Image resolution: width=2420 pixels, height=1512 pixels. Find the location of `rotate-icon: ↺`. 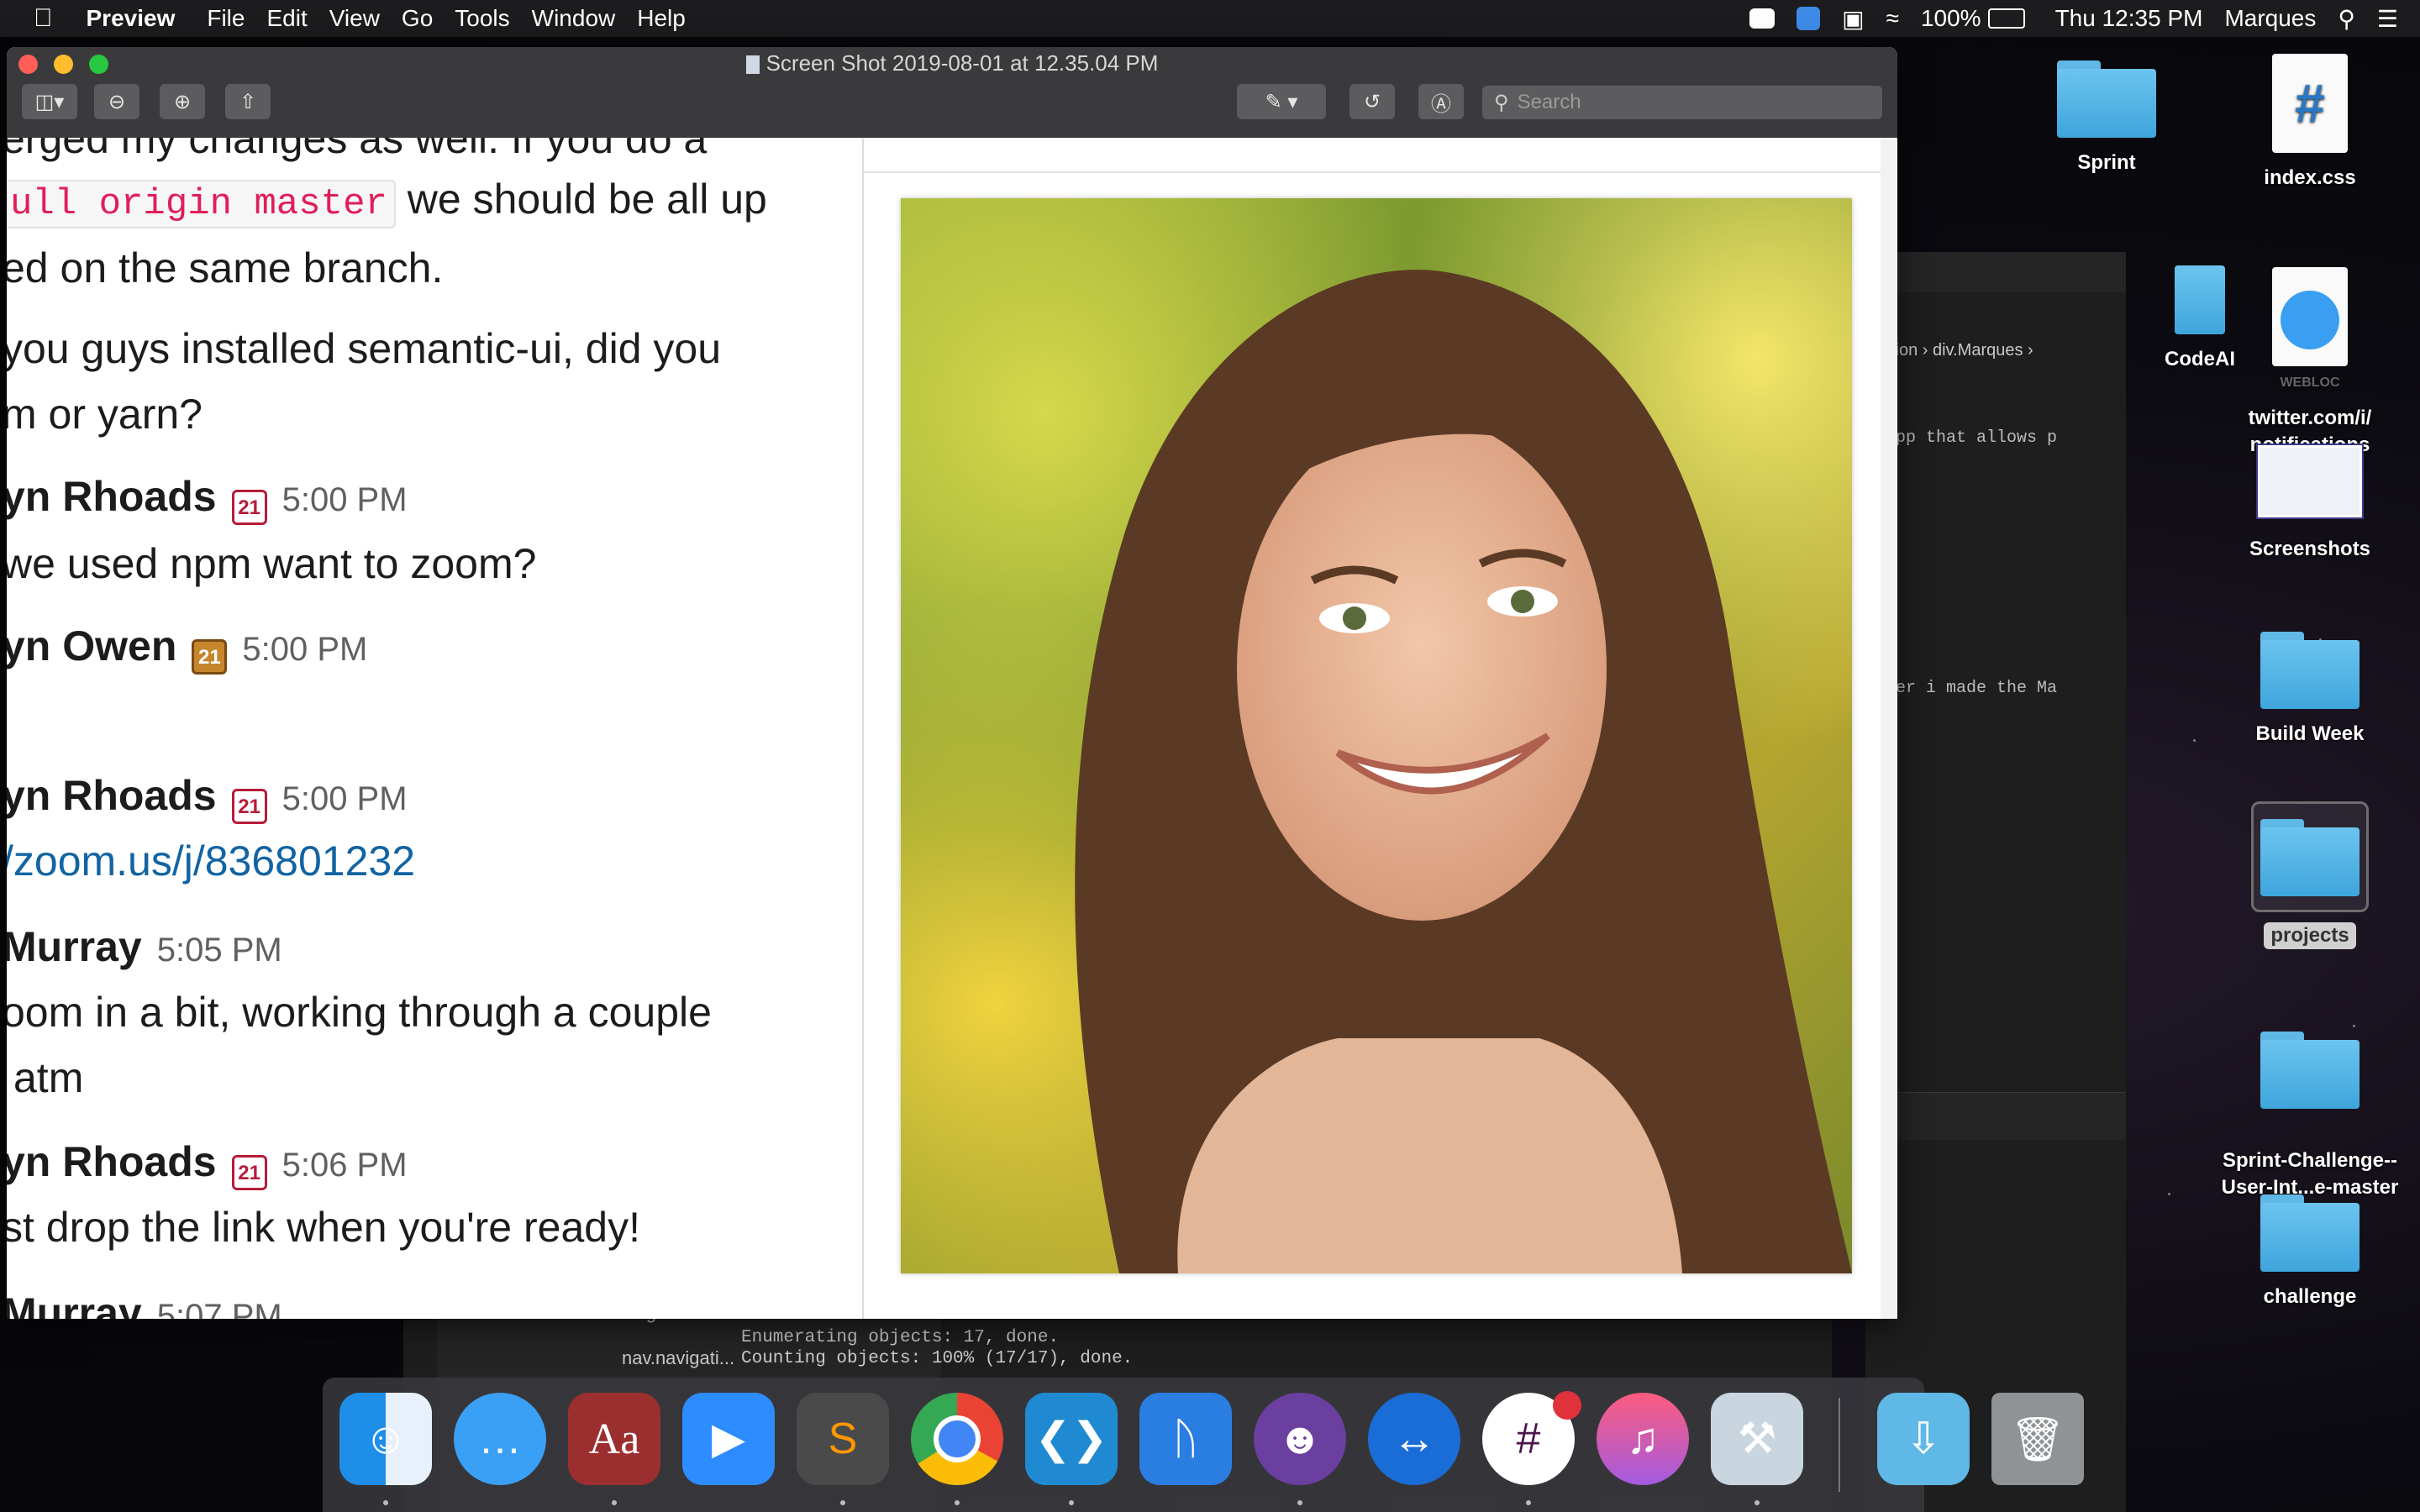

rotate-icon: ↺ is located at coordinates (1372, 101).